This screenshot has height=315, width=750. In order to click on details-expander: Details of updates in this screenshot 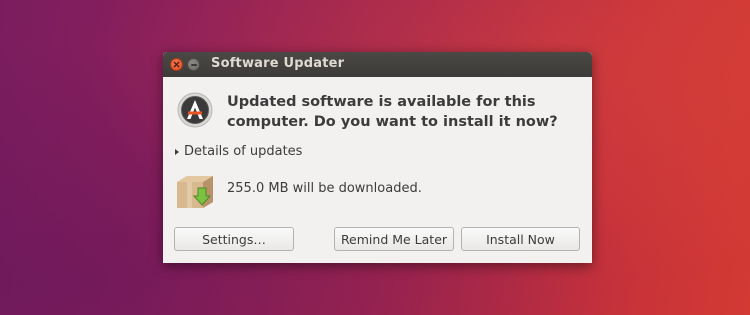, I will do `click(238, 151)`.